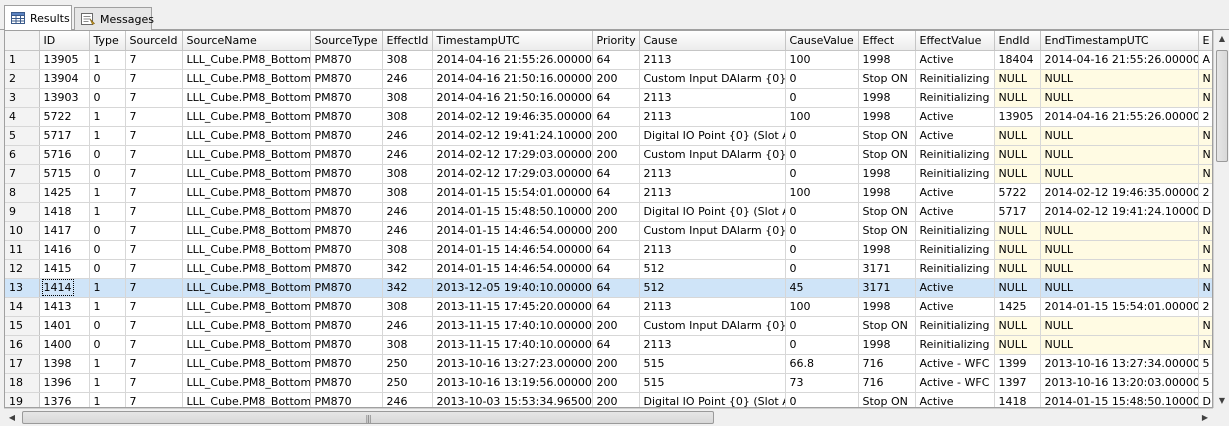  Describe the element at coordinates (154, 41) in the screenshot. I see `column-header: SourceId` at that location.